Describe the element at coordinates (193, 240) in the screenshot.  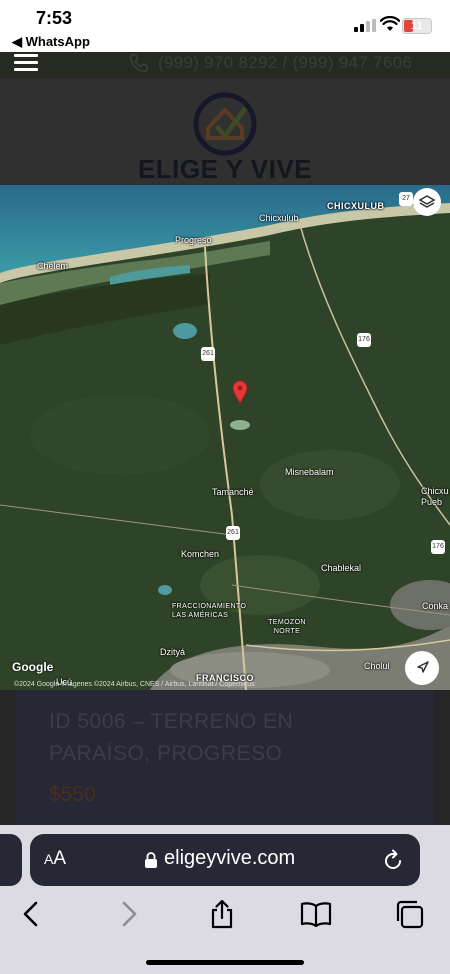
I see `map-label: Progreso` at that location.